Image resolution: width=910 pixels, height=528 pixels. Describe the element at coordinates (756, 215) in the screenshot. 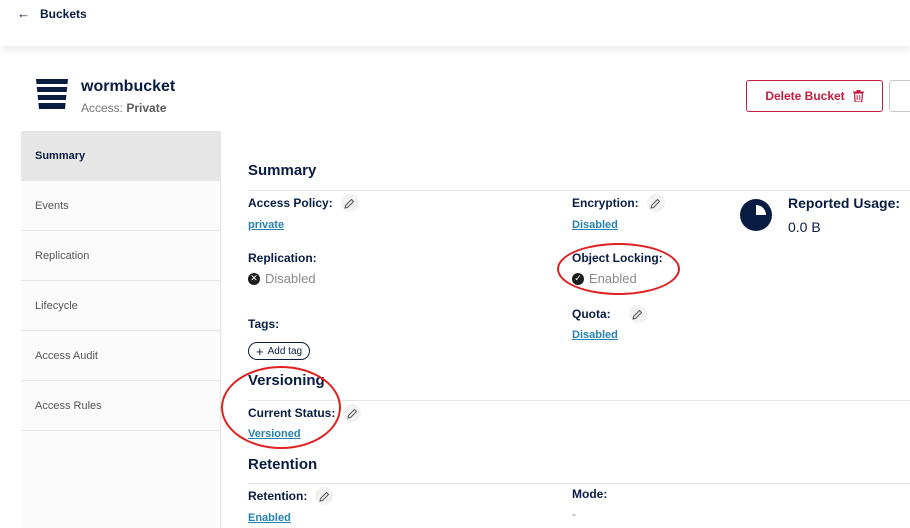

I see `usage-pie-icon` at that location.